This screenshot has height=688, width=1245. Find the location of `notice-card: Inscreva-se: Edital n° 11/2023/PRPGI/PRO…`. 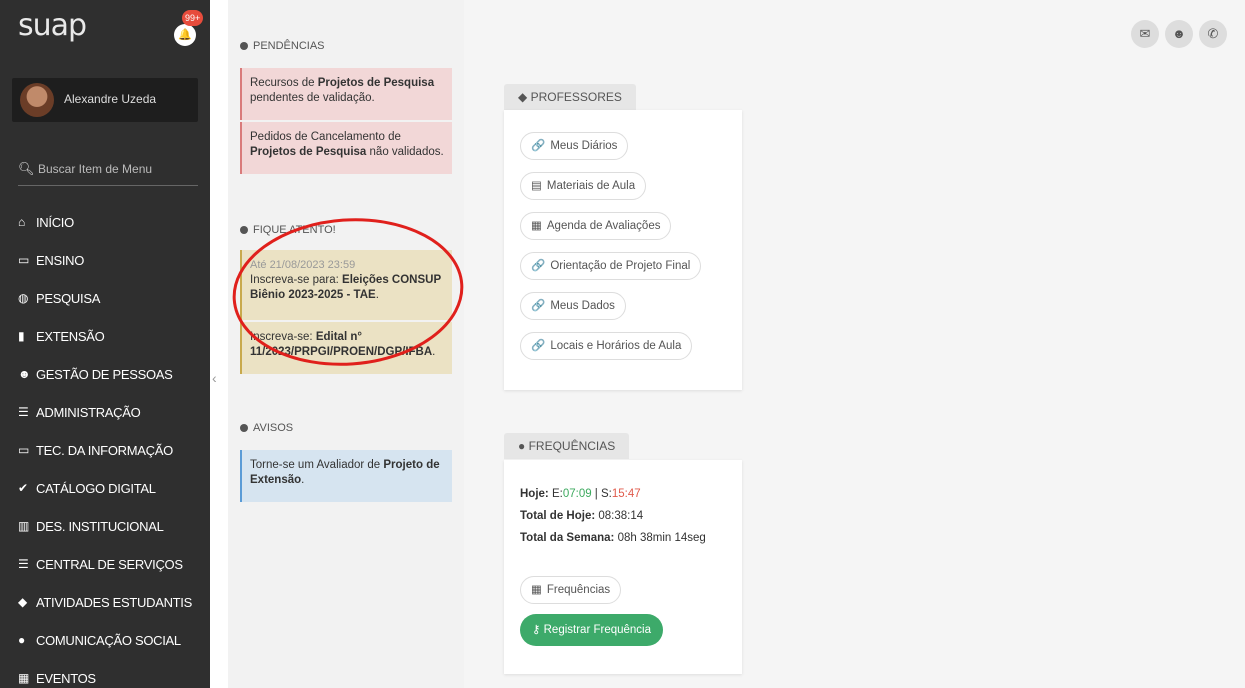

notice-card: Inscreva-se: Edital n° 11/2023/PRPGI/PRO… is located at coordinates (346, 348).